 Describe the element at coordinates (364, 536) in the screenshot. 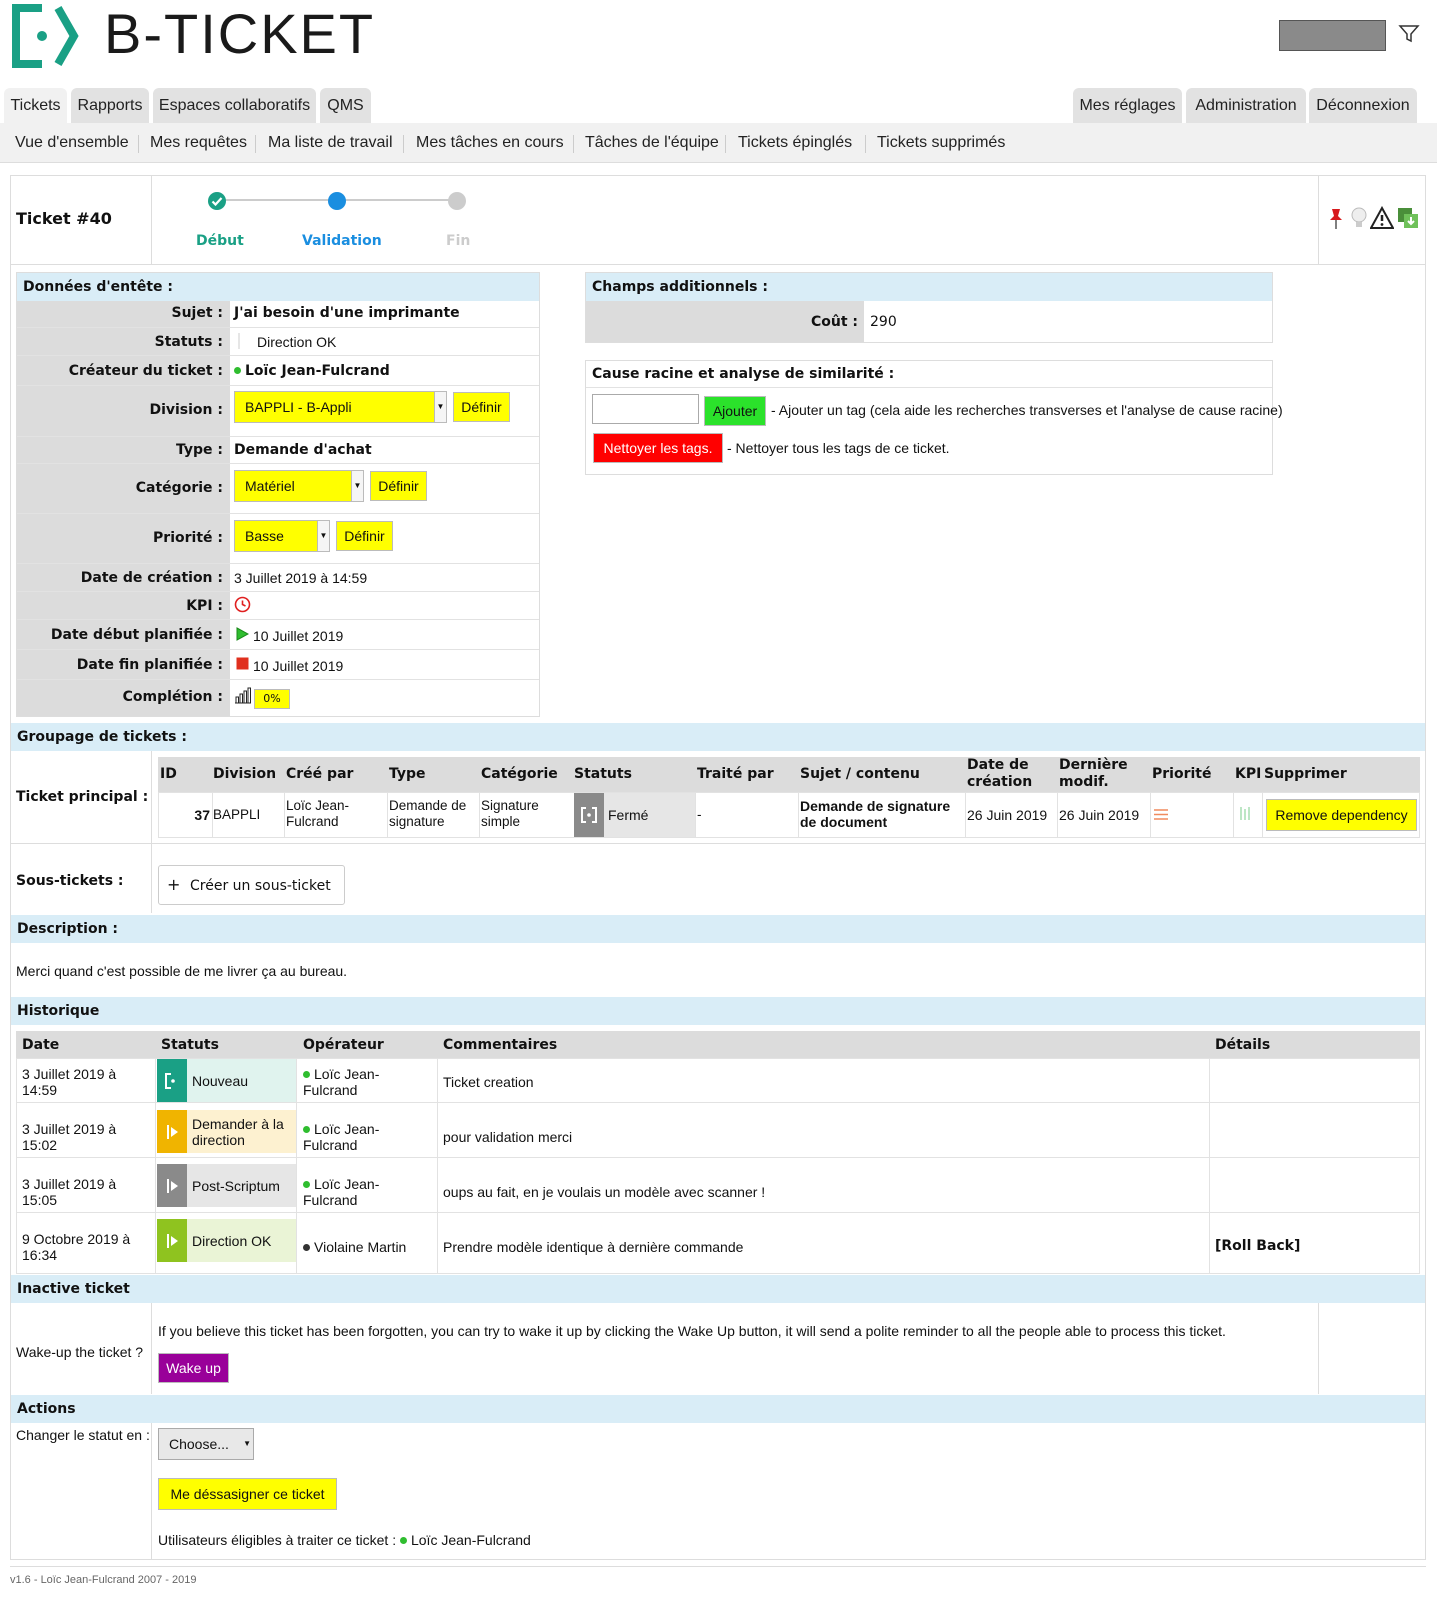

I see `priorite-definir-button: Définir` at that location.